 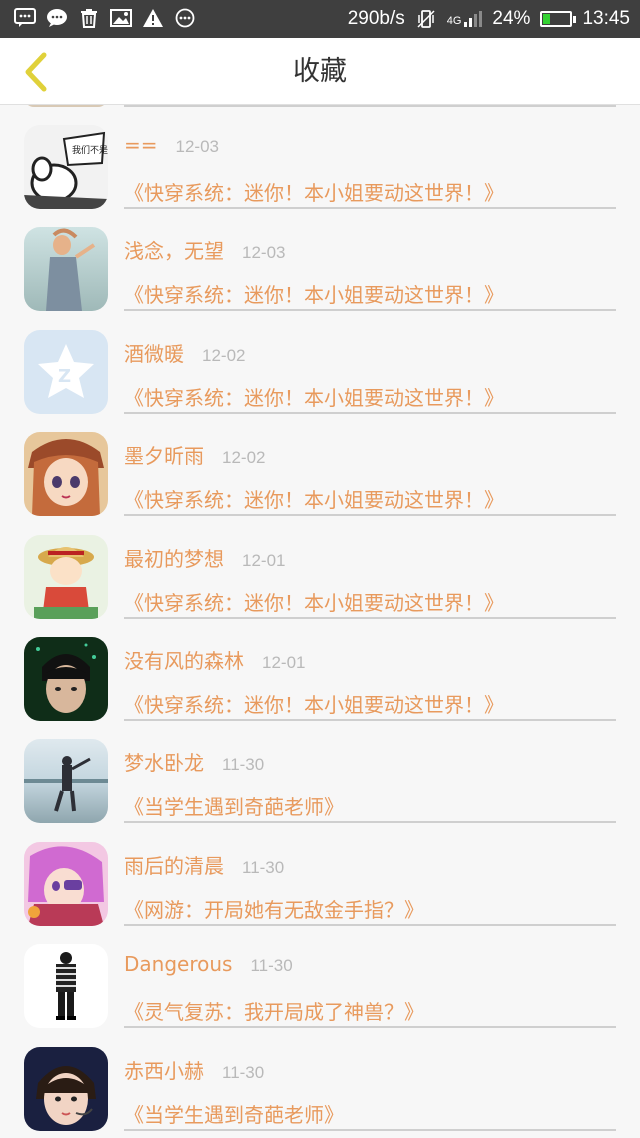 I want to click on item-meta: 雨后的清晨 11-30, so click(x=204, y=865).